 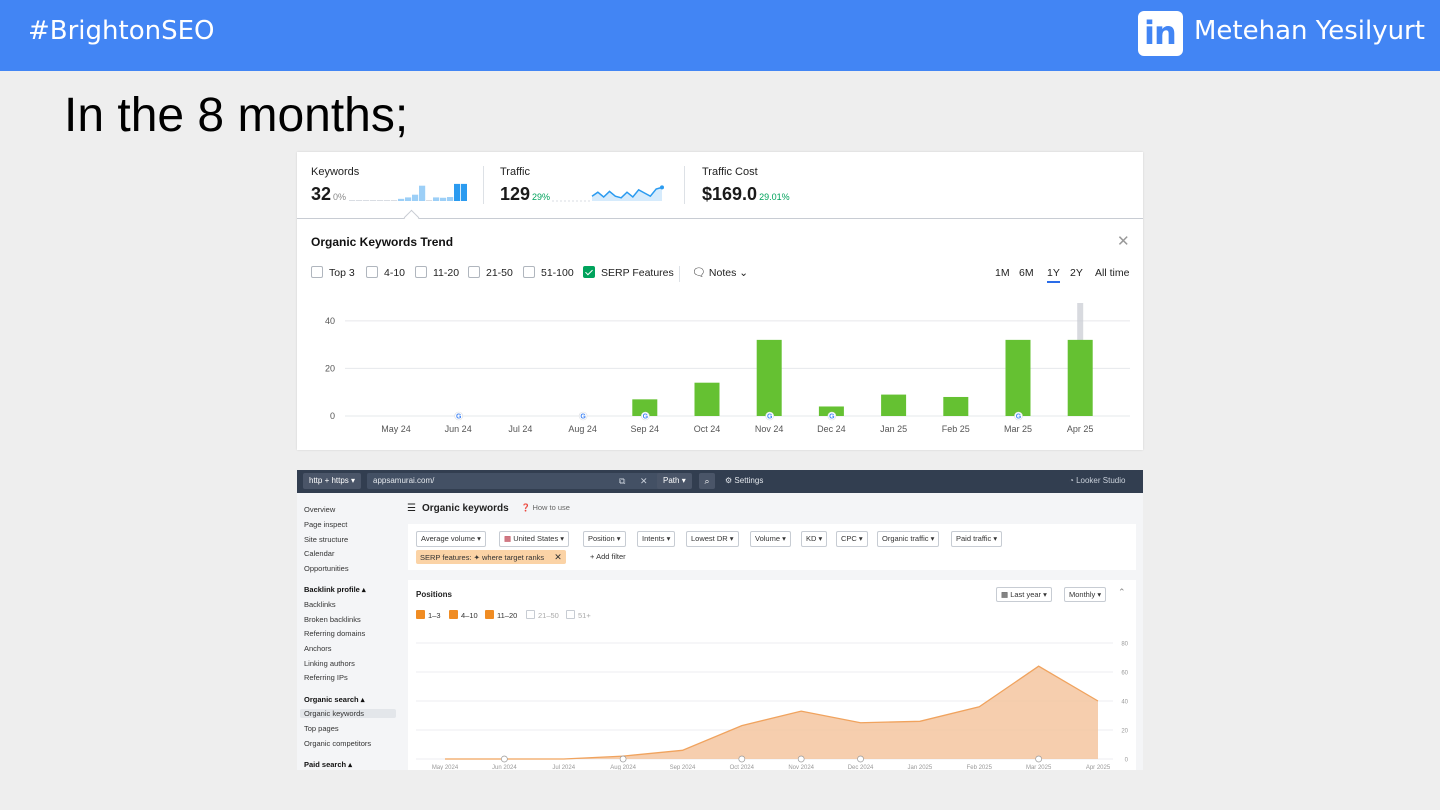 What do you see at coordinates (558, 557) in the screenshot?
I see `remove-filter-icon: ✕` at bounding box center [558, 557].